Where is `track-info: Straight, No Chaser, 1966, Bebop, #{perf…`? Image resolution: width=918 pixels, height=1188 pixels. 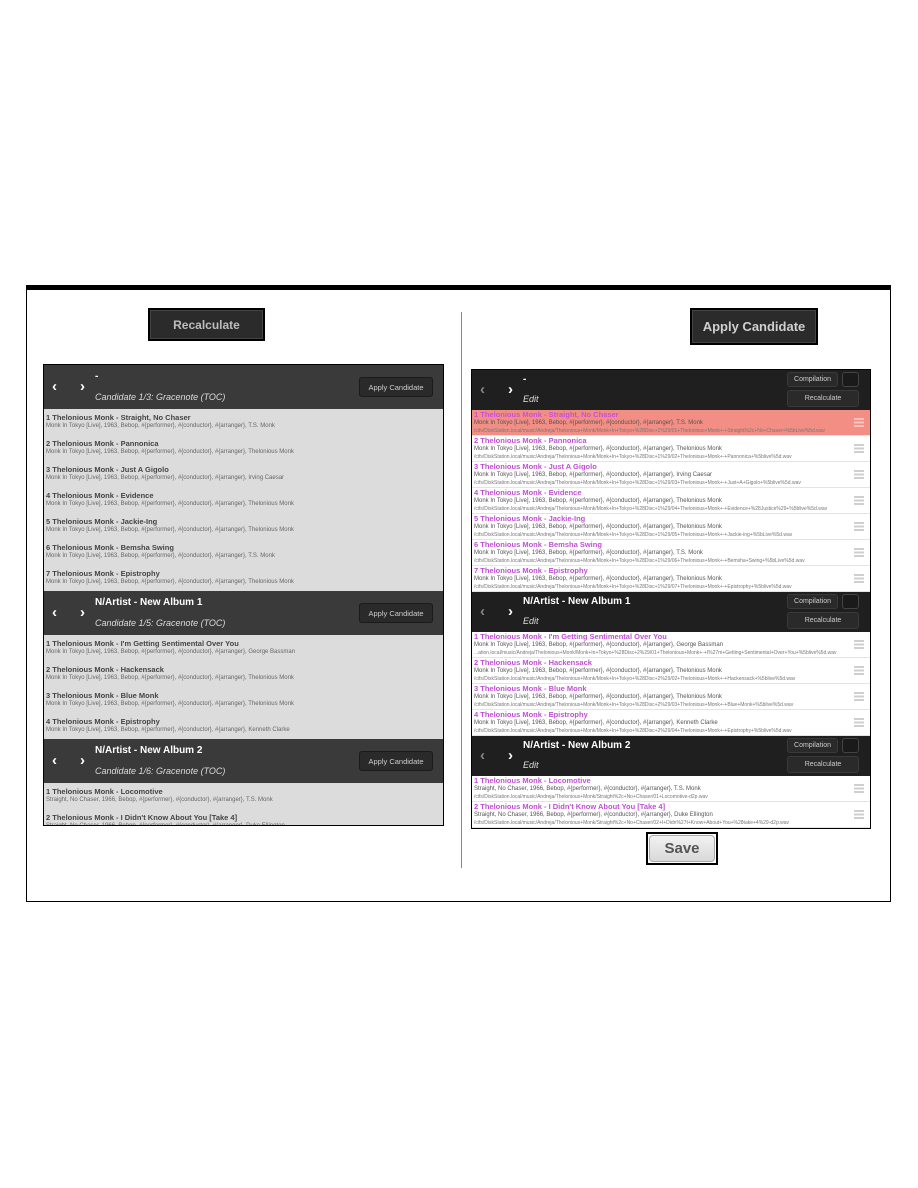 track-info: Straight, No Chaser, 1966, Bebop, #{perf… is located at coordinates (593, 815).